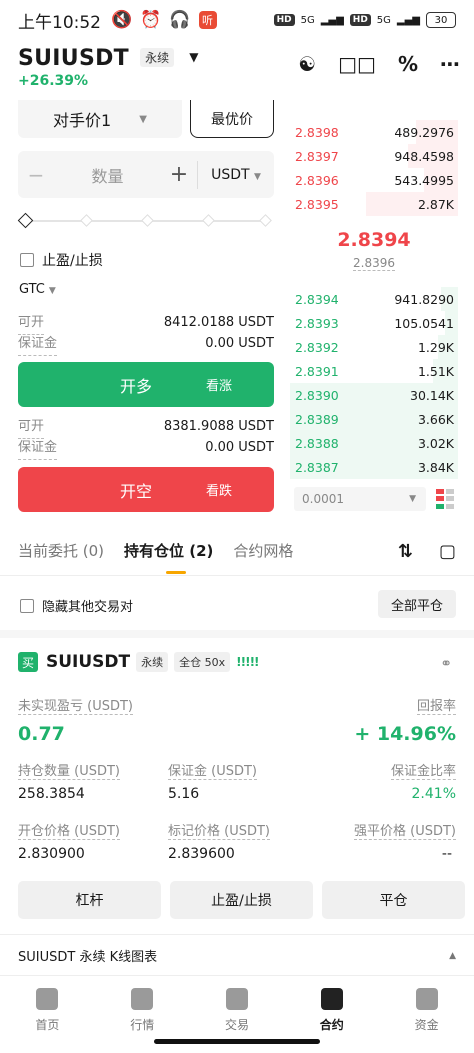  What do you see at coordinates (237, 1041) in the screenshot?
I see `home-indicator` at bounding box center [237, 1041].